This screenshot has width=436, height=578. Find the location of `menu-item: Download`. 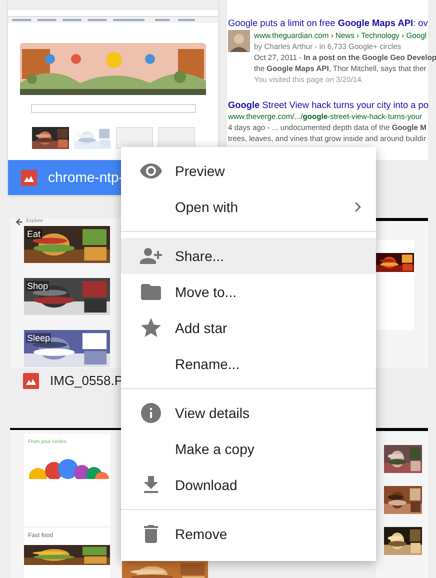

menu-item: Download is located at coordinates (248, 485).